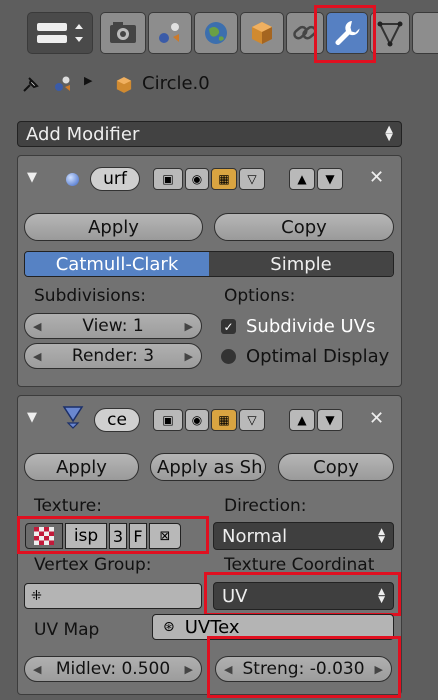 The image size is (438, 700). Describe the element at coordinates (265, 506) in the screenshot. I see `direction-label: Direction:` at that location.